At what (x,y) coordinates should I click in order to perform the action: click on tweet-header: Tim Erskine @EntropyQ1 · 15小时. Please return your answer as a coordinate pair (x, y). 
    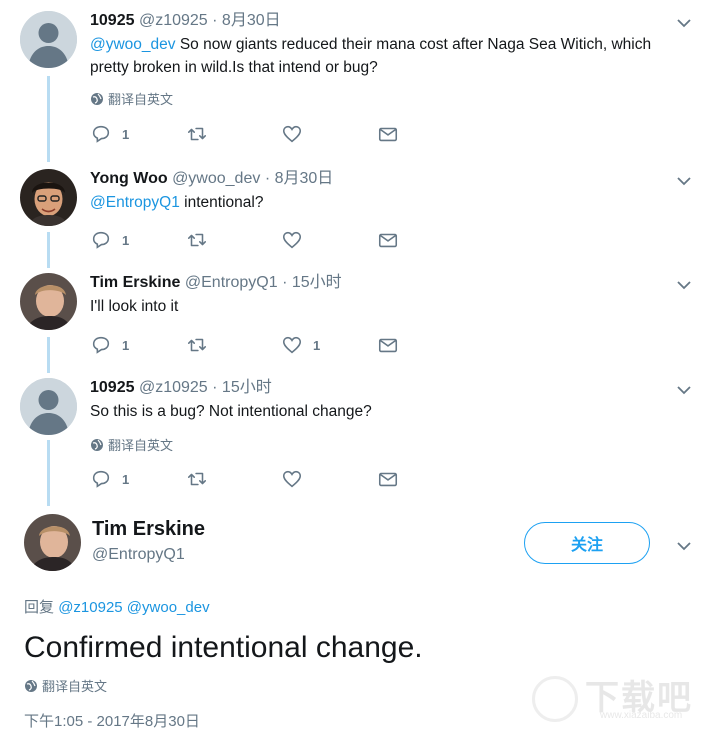
    Looking at the image, I should click on (216, 283).